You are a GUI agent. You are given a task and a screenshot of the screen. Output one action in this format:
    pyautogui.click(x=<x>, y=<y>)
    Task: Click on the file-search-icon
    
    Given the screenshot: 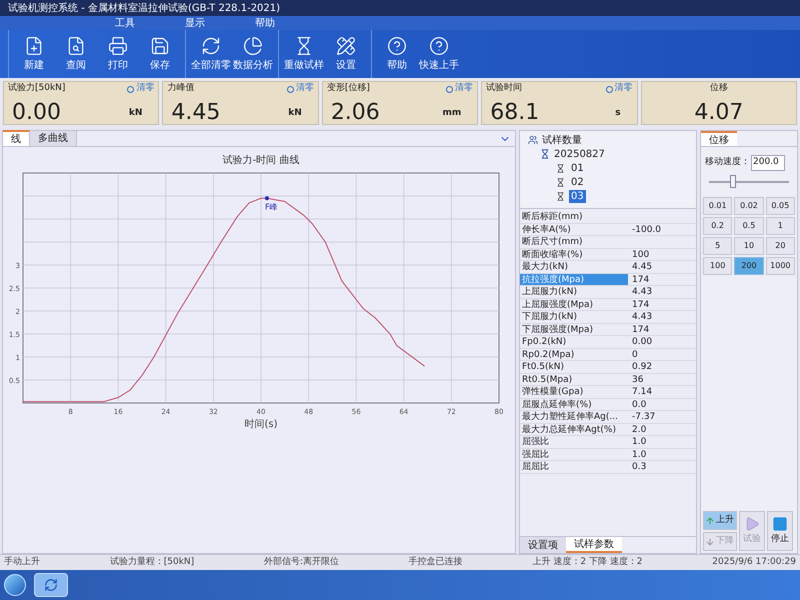 What is the action you would take?
    pyautogui.click(x=76, y=46)
    